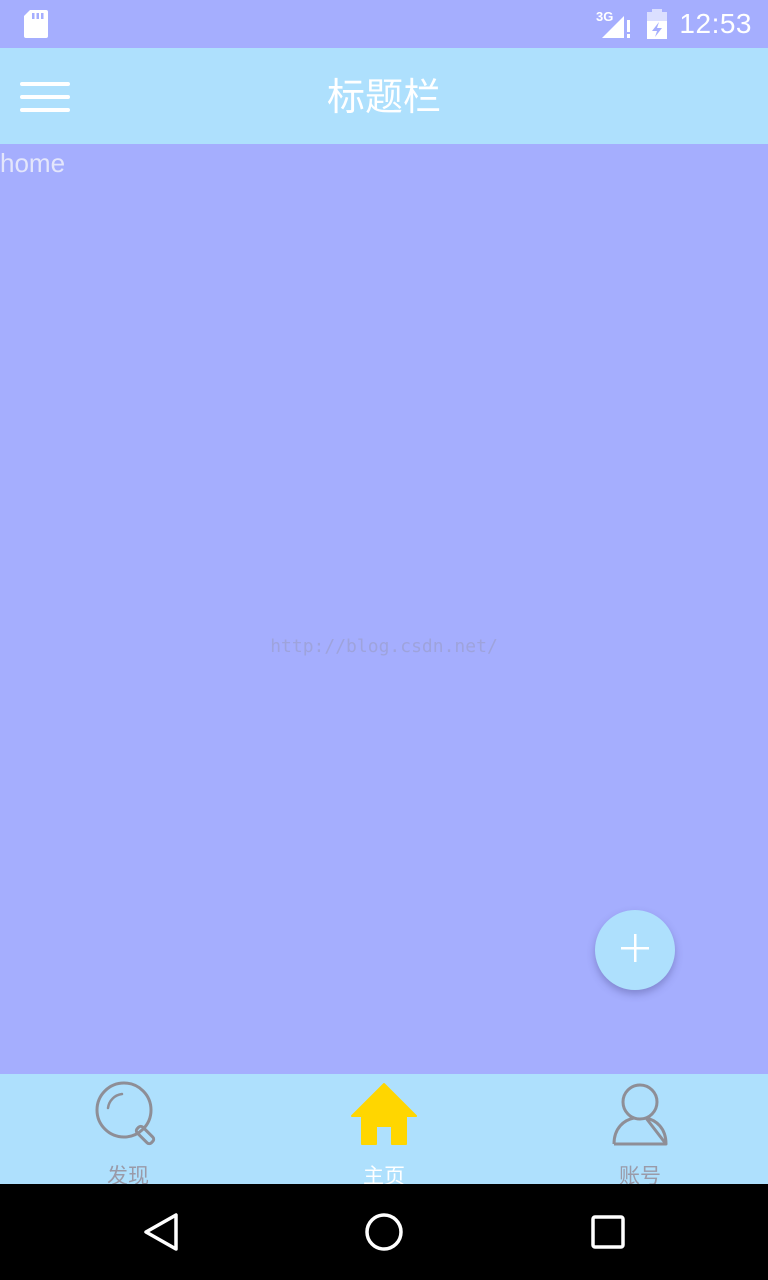 This screenshot has height=1280, width=768. Describe the element at coordinates (384, 646) in the screenshot. I see `watermark: http://blog.csdn.net/` at that location.